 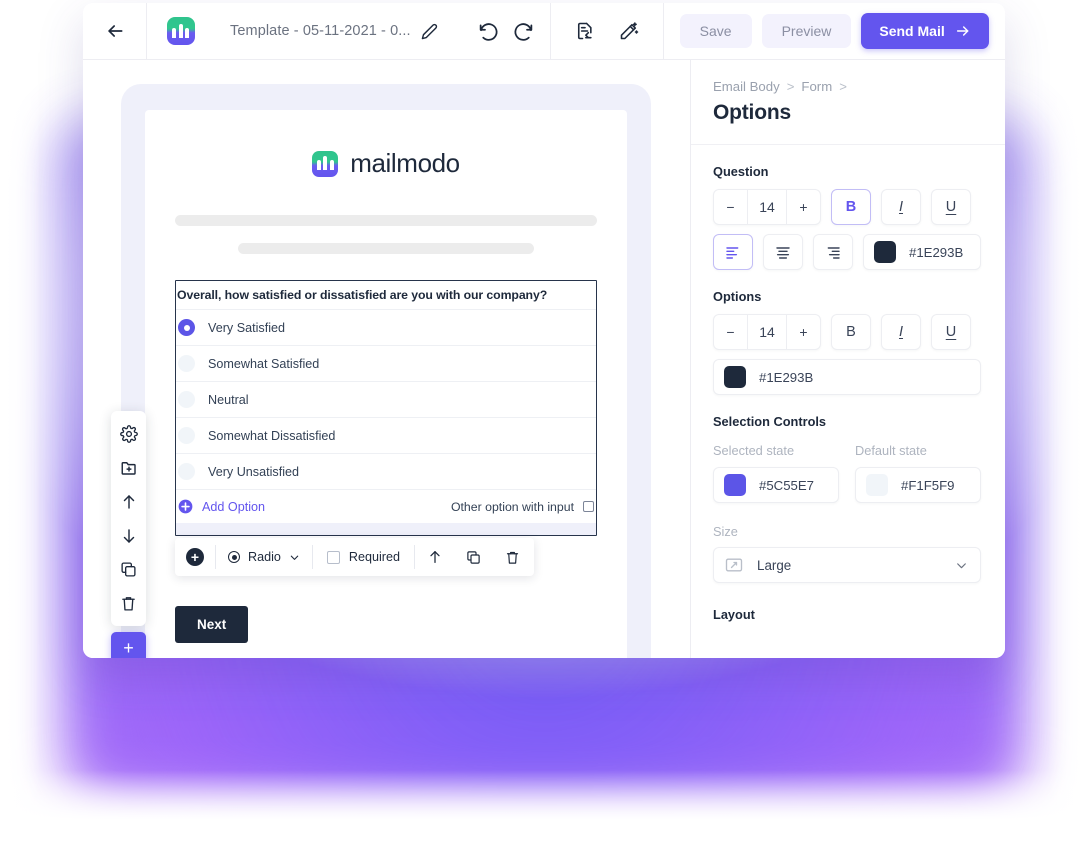 What do you see at coordinates (128, 645) in the screenshot?
I see `add-block-floating-button: +` at bounding box center [128, 645].